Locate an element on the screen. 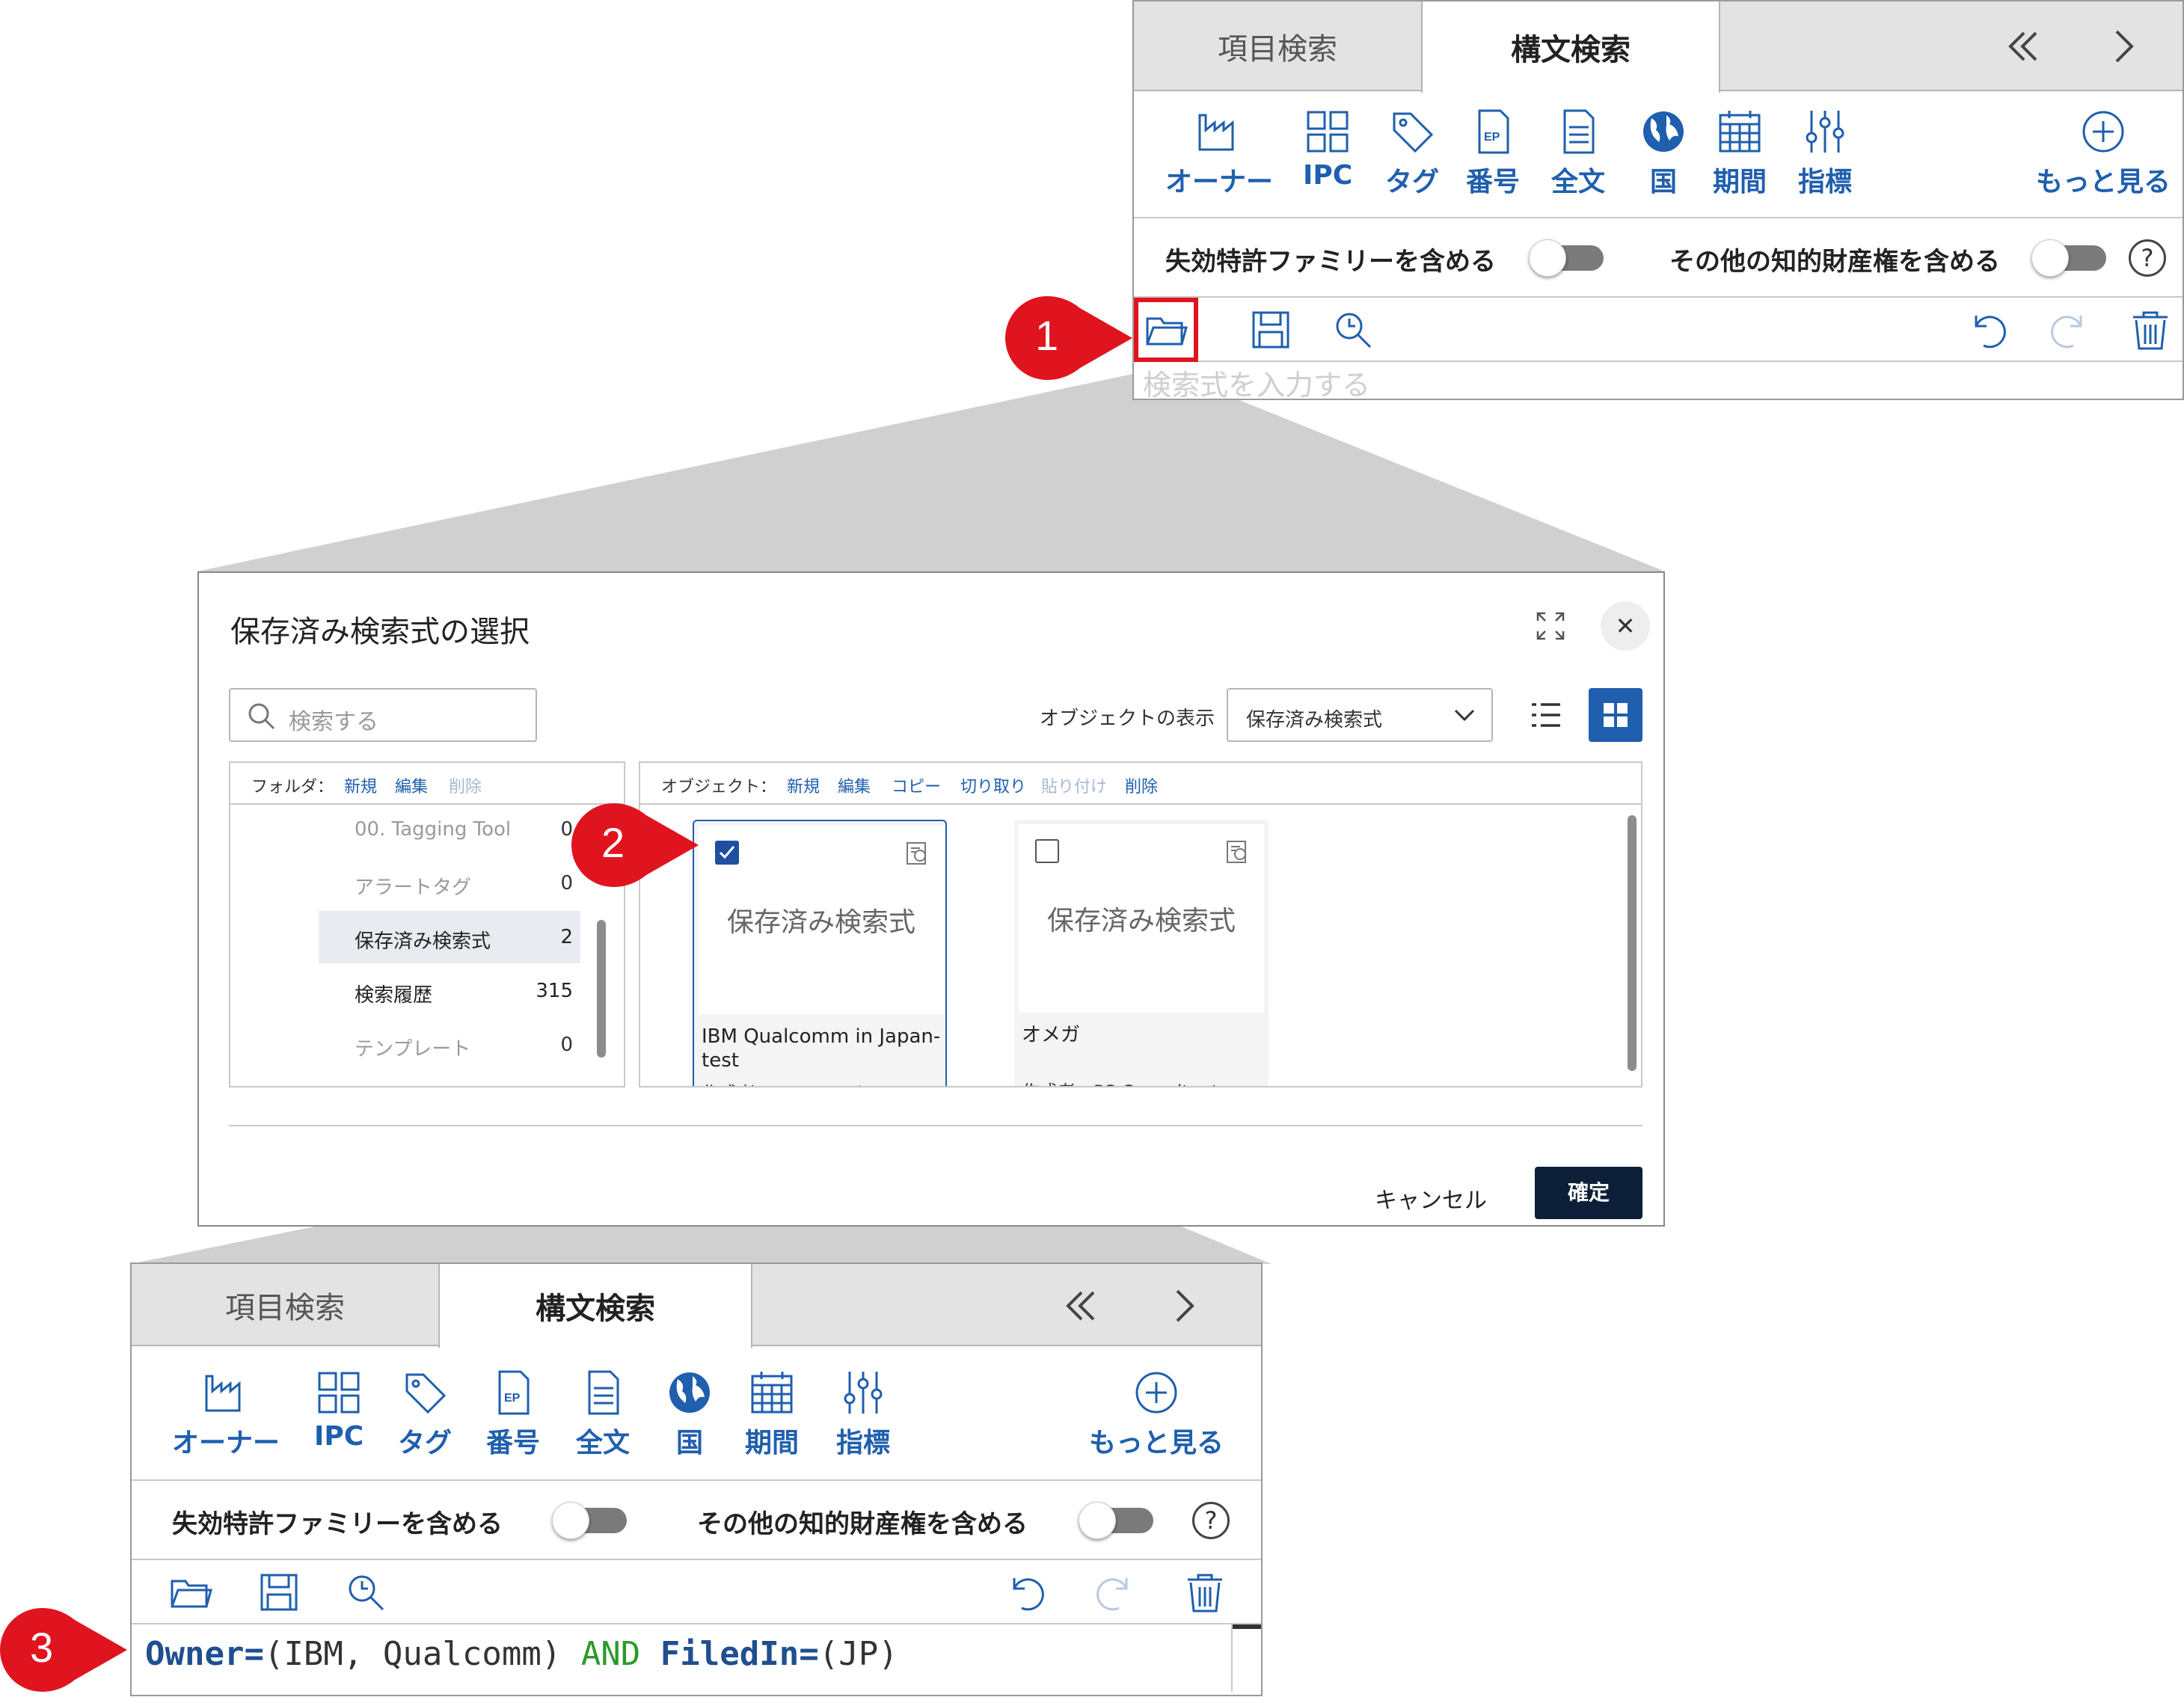  object-delete-link: 削除 is located at coordinates (1141, 785).